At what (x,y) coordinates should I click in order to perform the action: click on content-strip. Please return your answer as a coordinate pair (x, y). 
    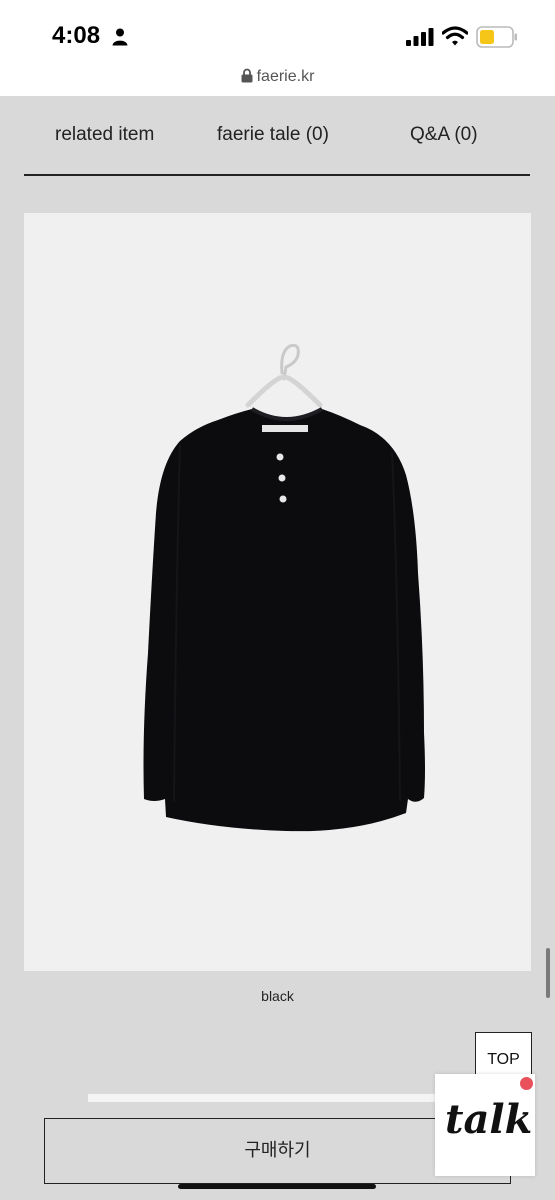
    Looking at the image, I should click on (278, 1098).